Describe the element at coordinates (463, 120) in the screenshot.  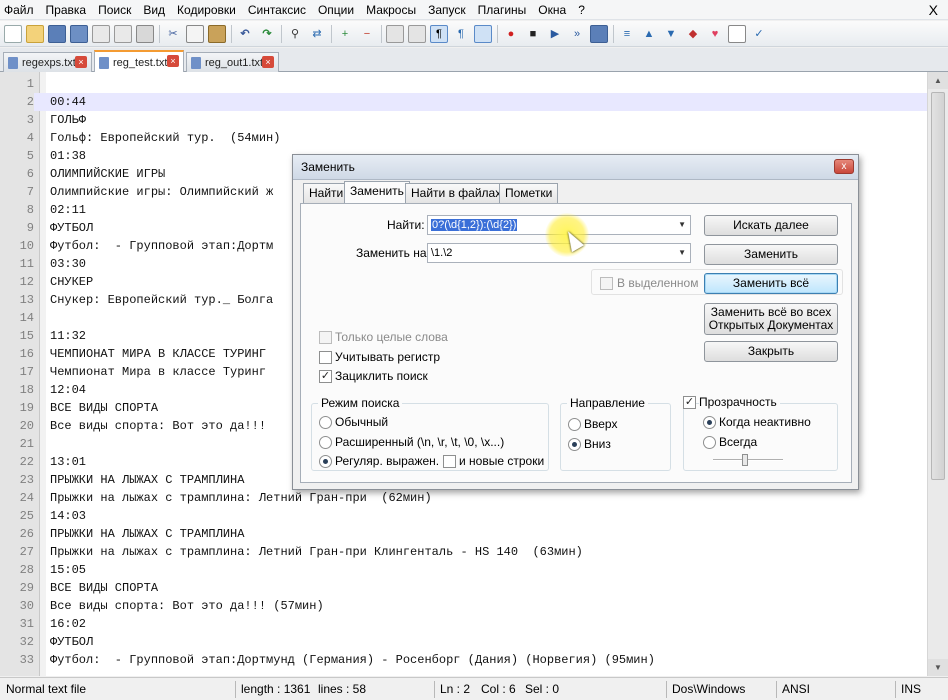
I see `editor-line: 3 ГОЛЬФ` at that location.